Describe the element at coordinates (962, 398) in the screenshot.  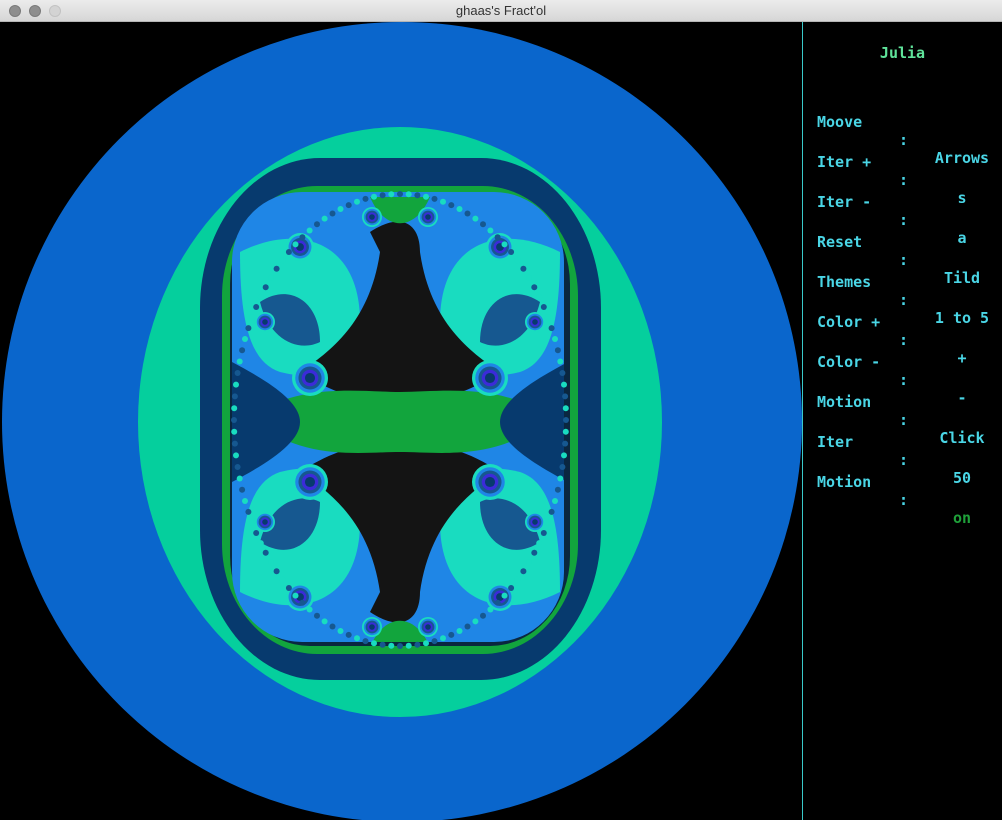
I see `row-value: -` at that location.